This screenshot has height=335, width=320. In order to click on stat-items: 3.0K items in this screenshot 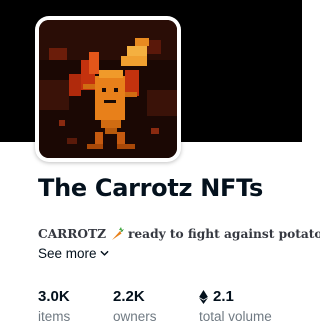, I will do `click(75, 306)`.